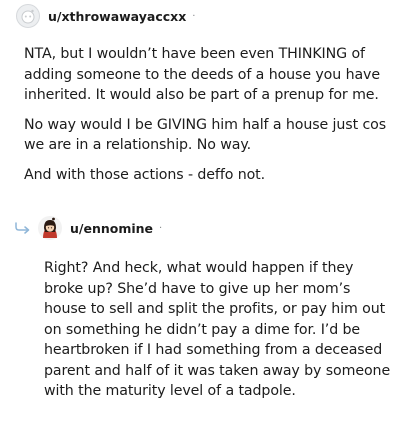 Image resolution: width=400 pixels, height=428 pixels. I want to click on comment-author: u/ennomine, so click(111, 228).